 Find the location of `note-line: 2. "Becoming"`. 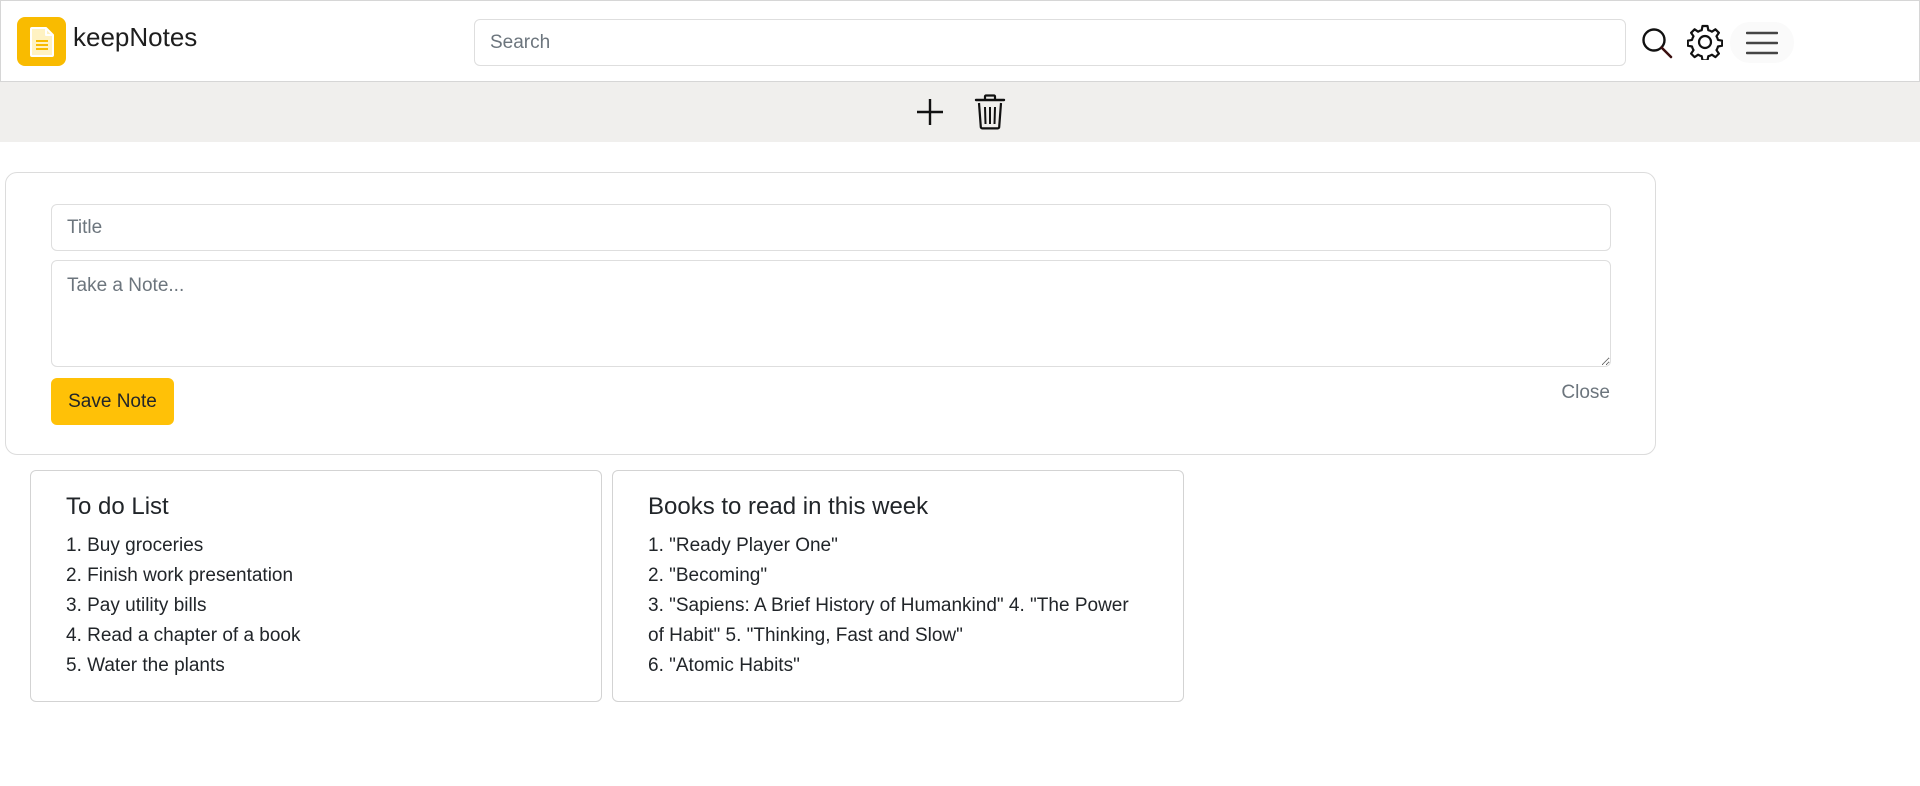

note-line: 2. "Becoming" is located at coordinates (708, 575).